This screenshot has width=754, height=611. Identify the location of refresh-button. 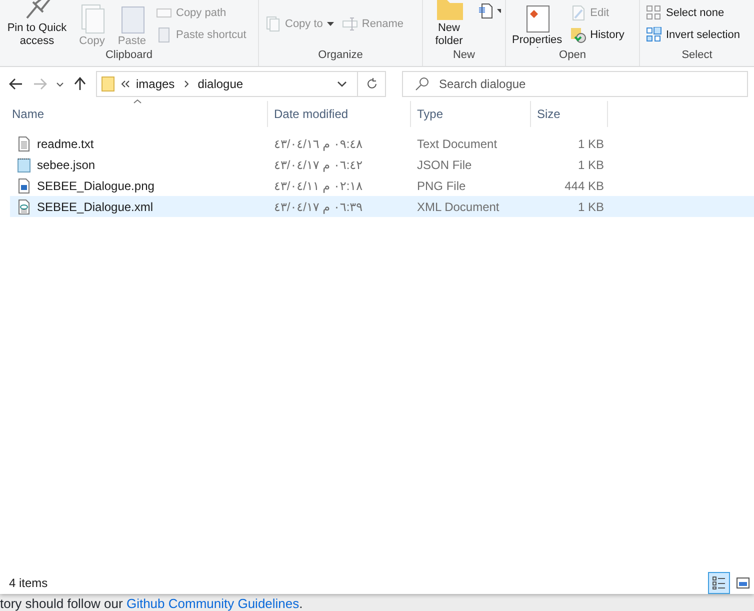
(372, 84).